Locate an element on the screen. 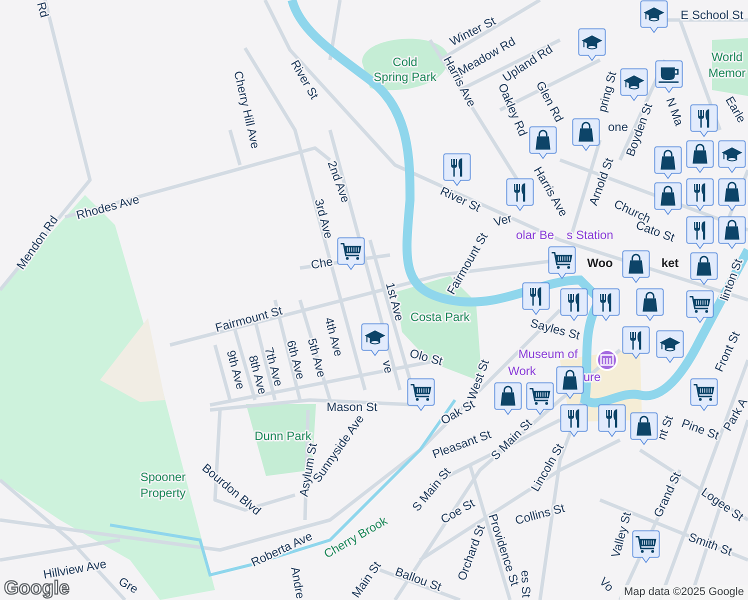  place-label: Work is located at coordinates (522, 371).